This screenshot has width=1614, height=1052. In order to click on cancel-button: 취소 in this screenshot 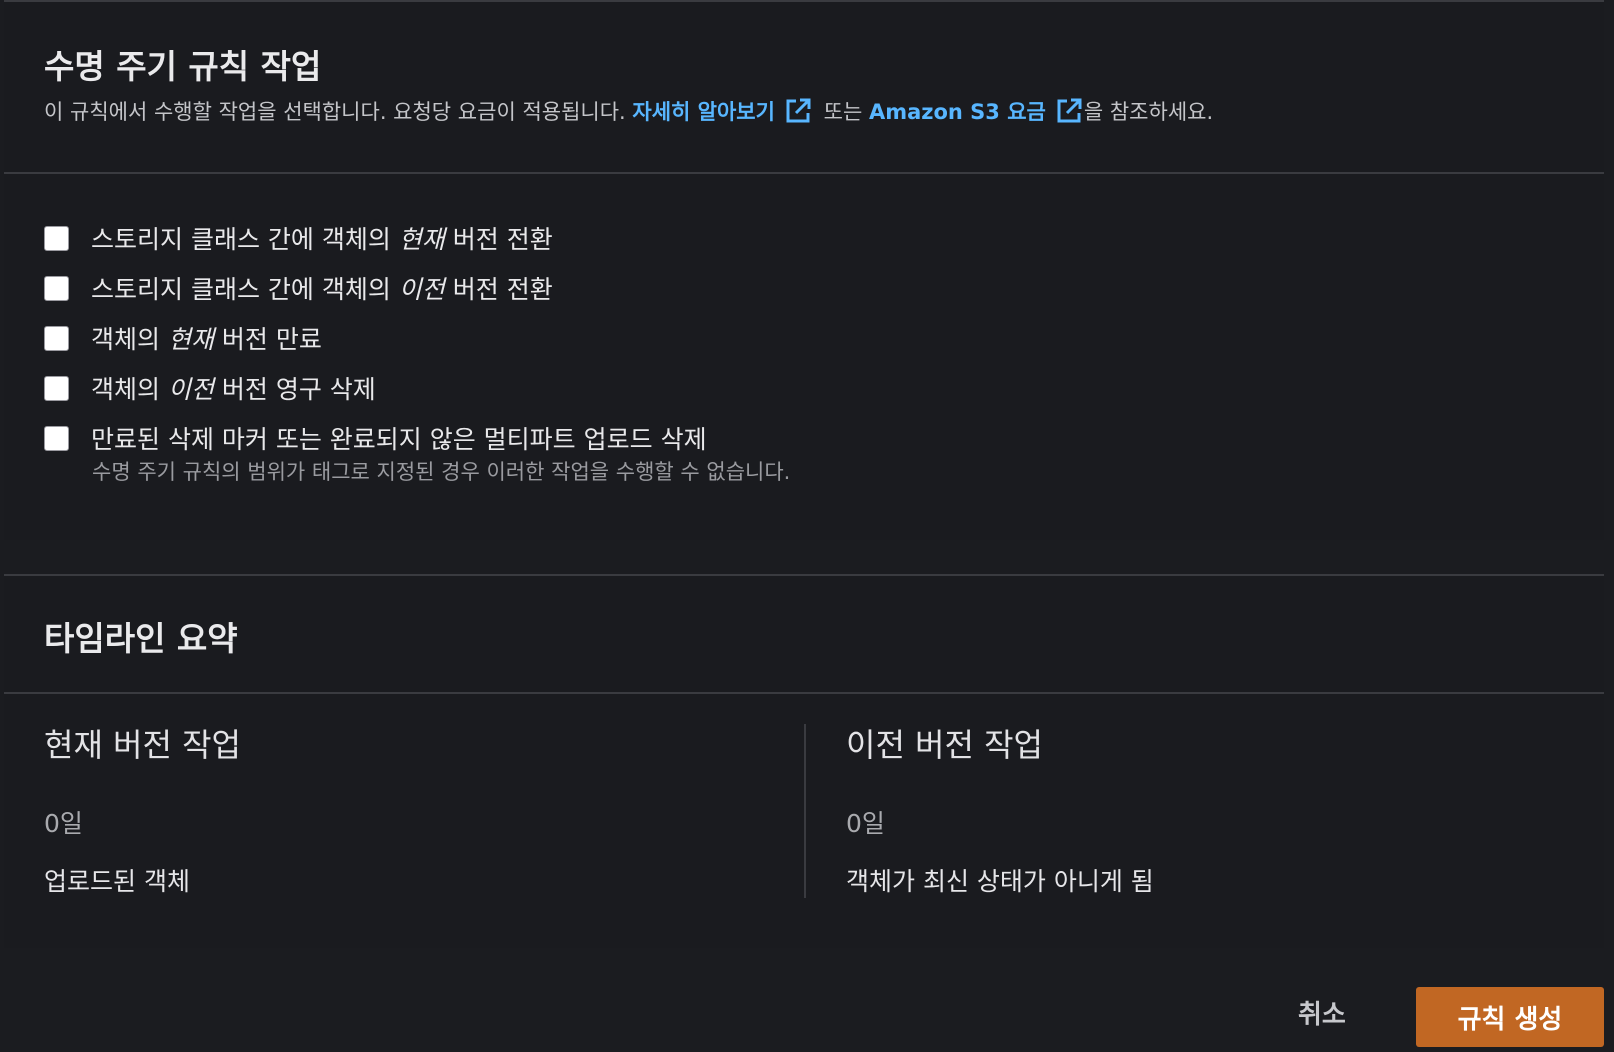, I will do `click(1322, 1012)`.